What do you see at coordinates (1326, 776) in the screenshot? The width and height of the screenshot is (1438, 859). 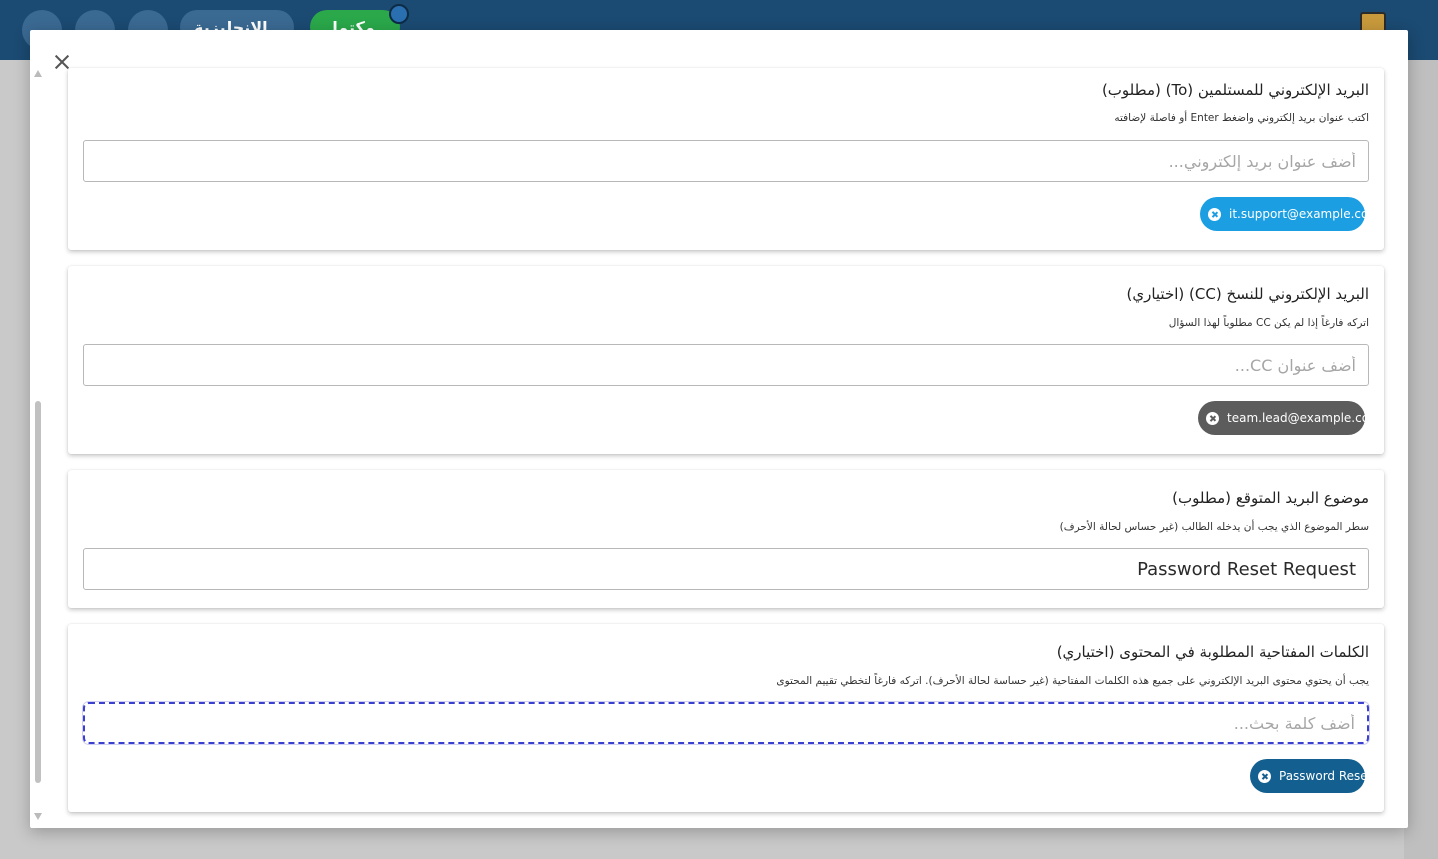 I see `chip-label: Password Reset` at bounding box center [1326, 776].